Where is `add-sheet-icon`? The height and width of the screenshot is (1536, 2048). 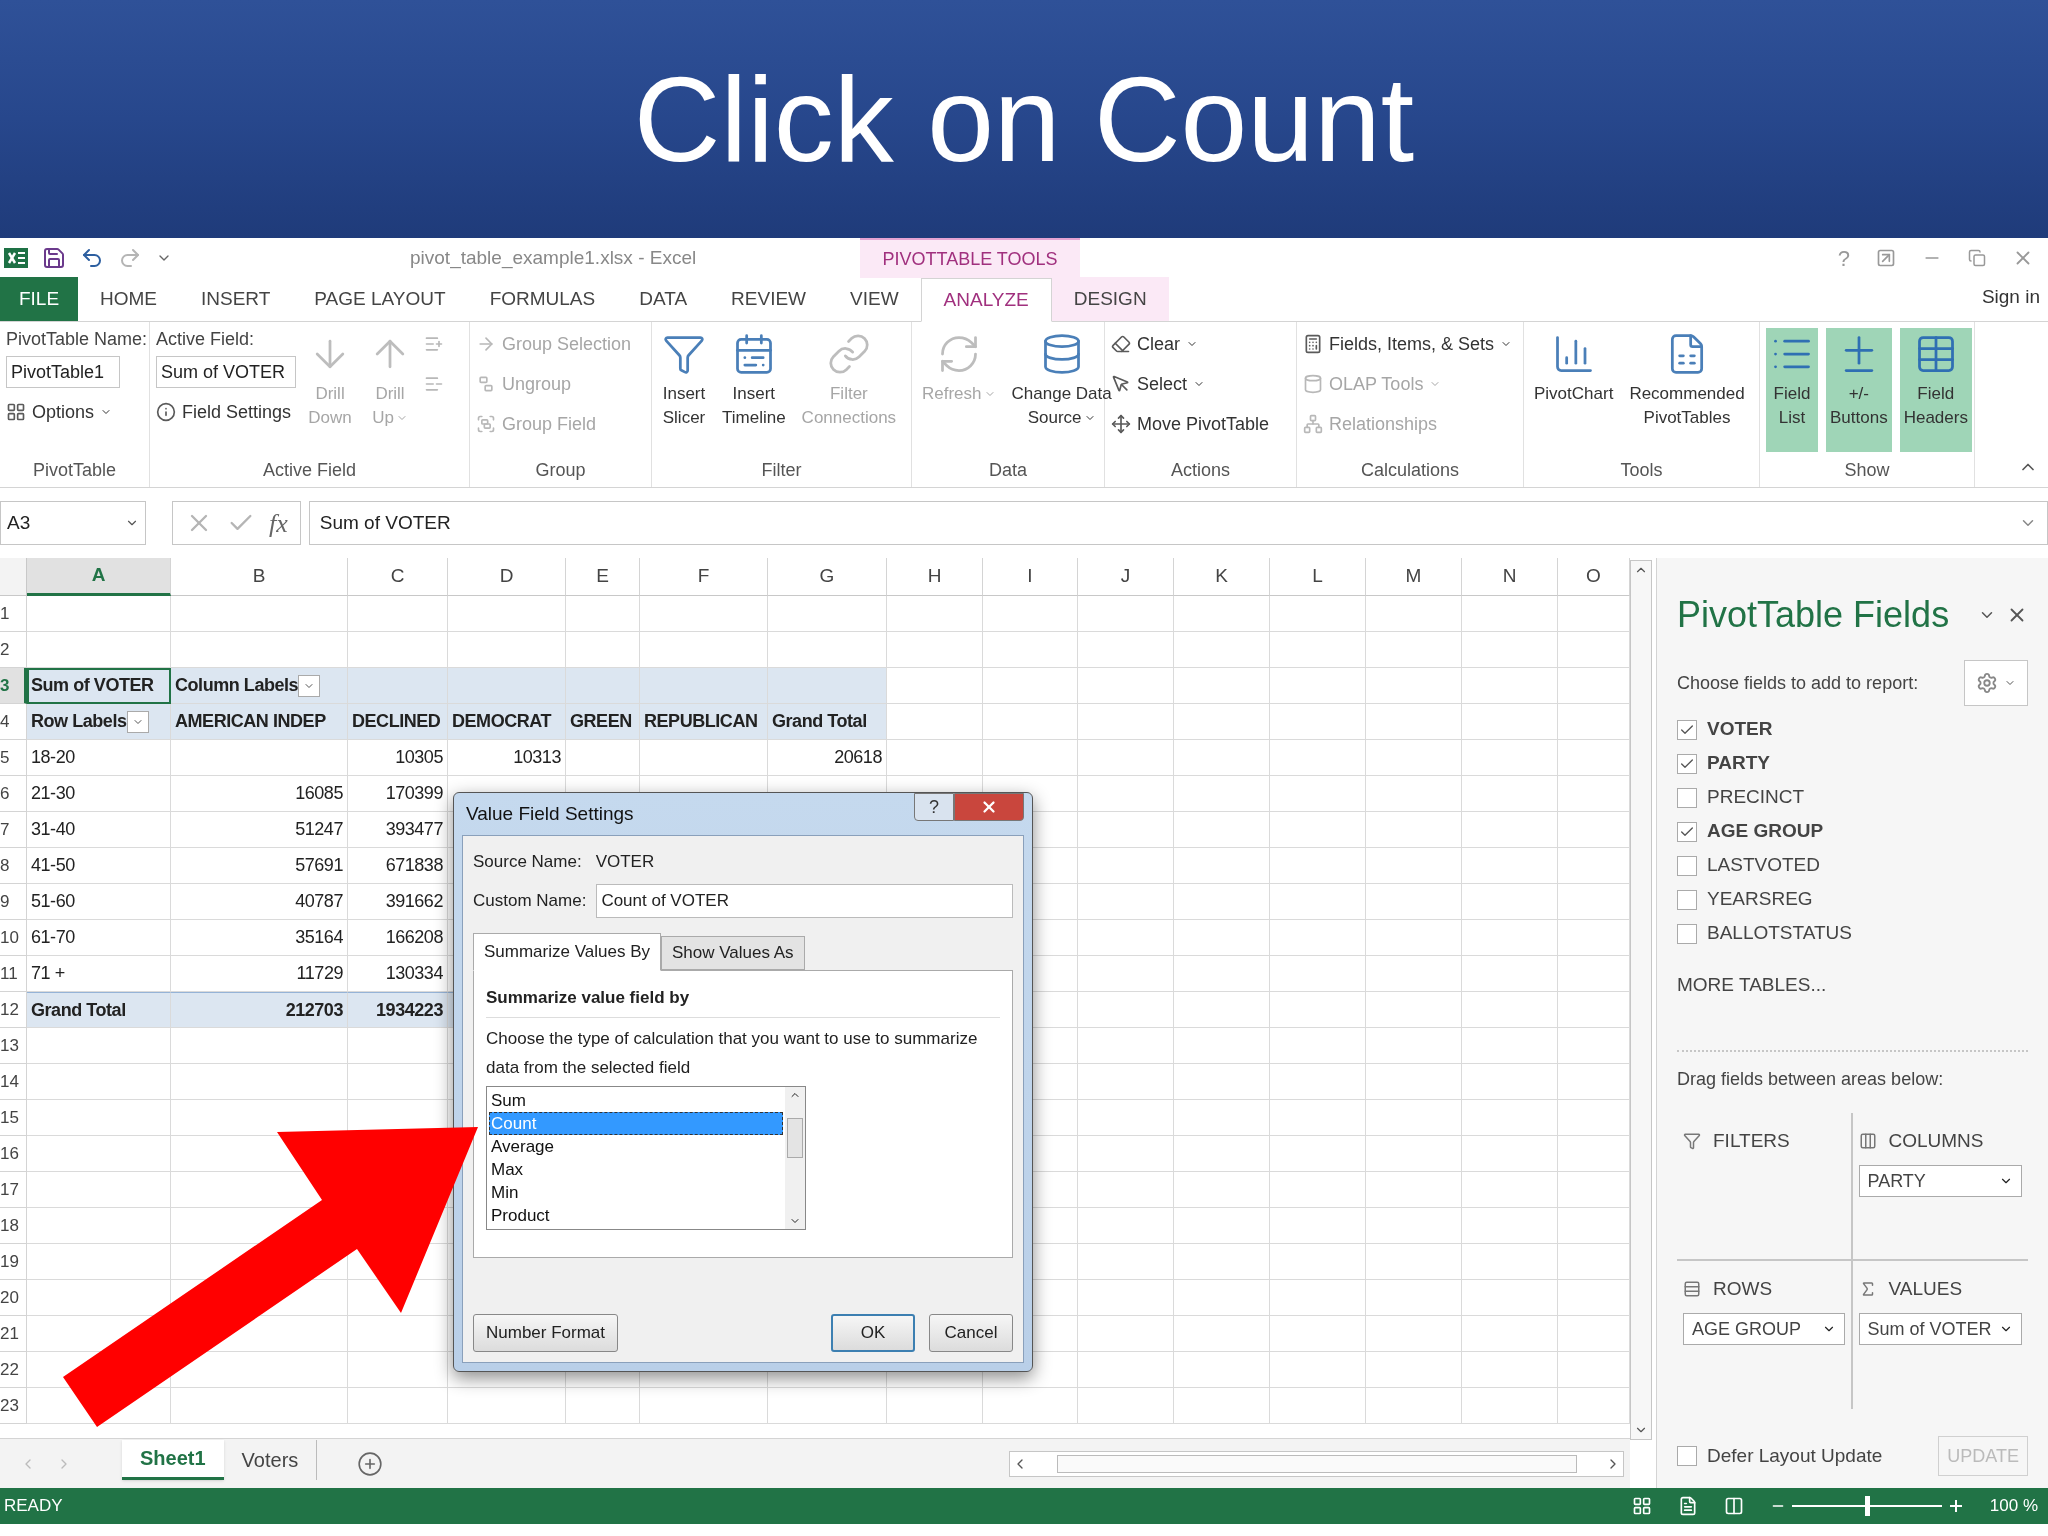 add-sheet-icon is located at coordinates (370, 1463).